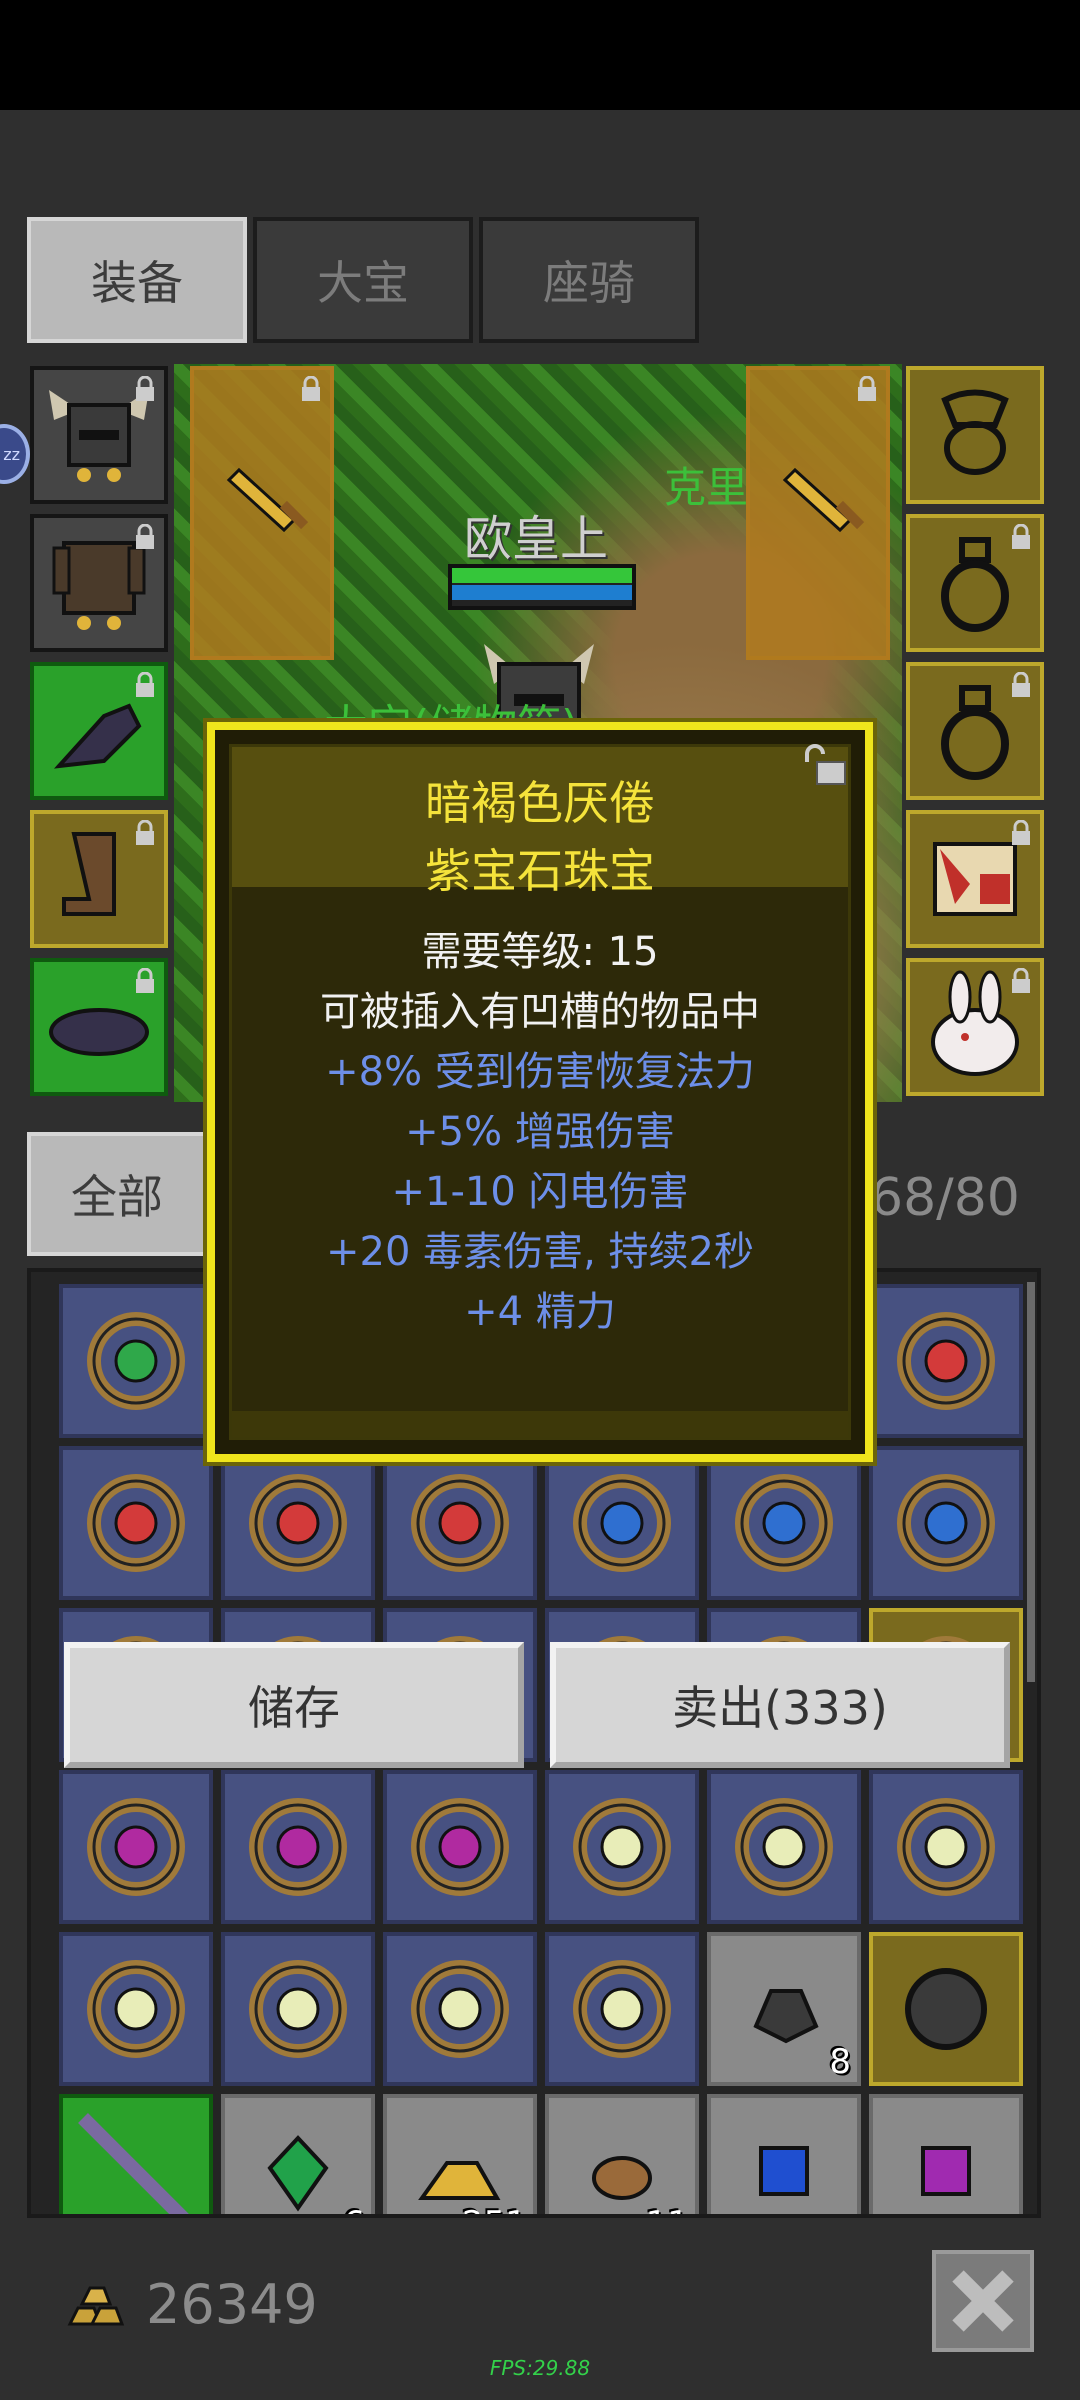  What do you see at coordinates (99, 879) in the screenshot?
I see `boots-slot` at bounding box center [99, 879].